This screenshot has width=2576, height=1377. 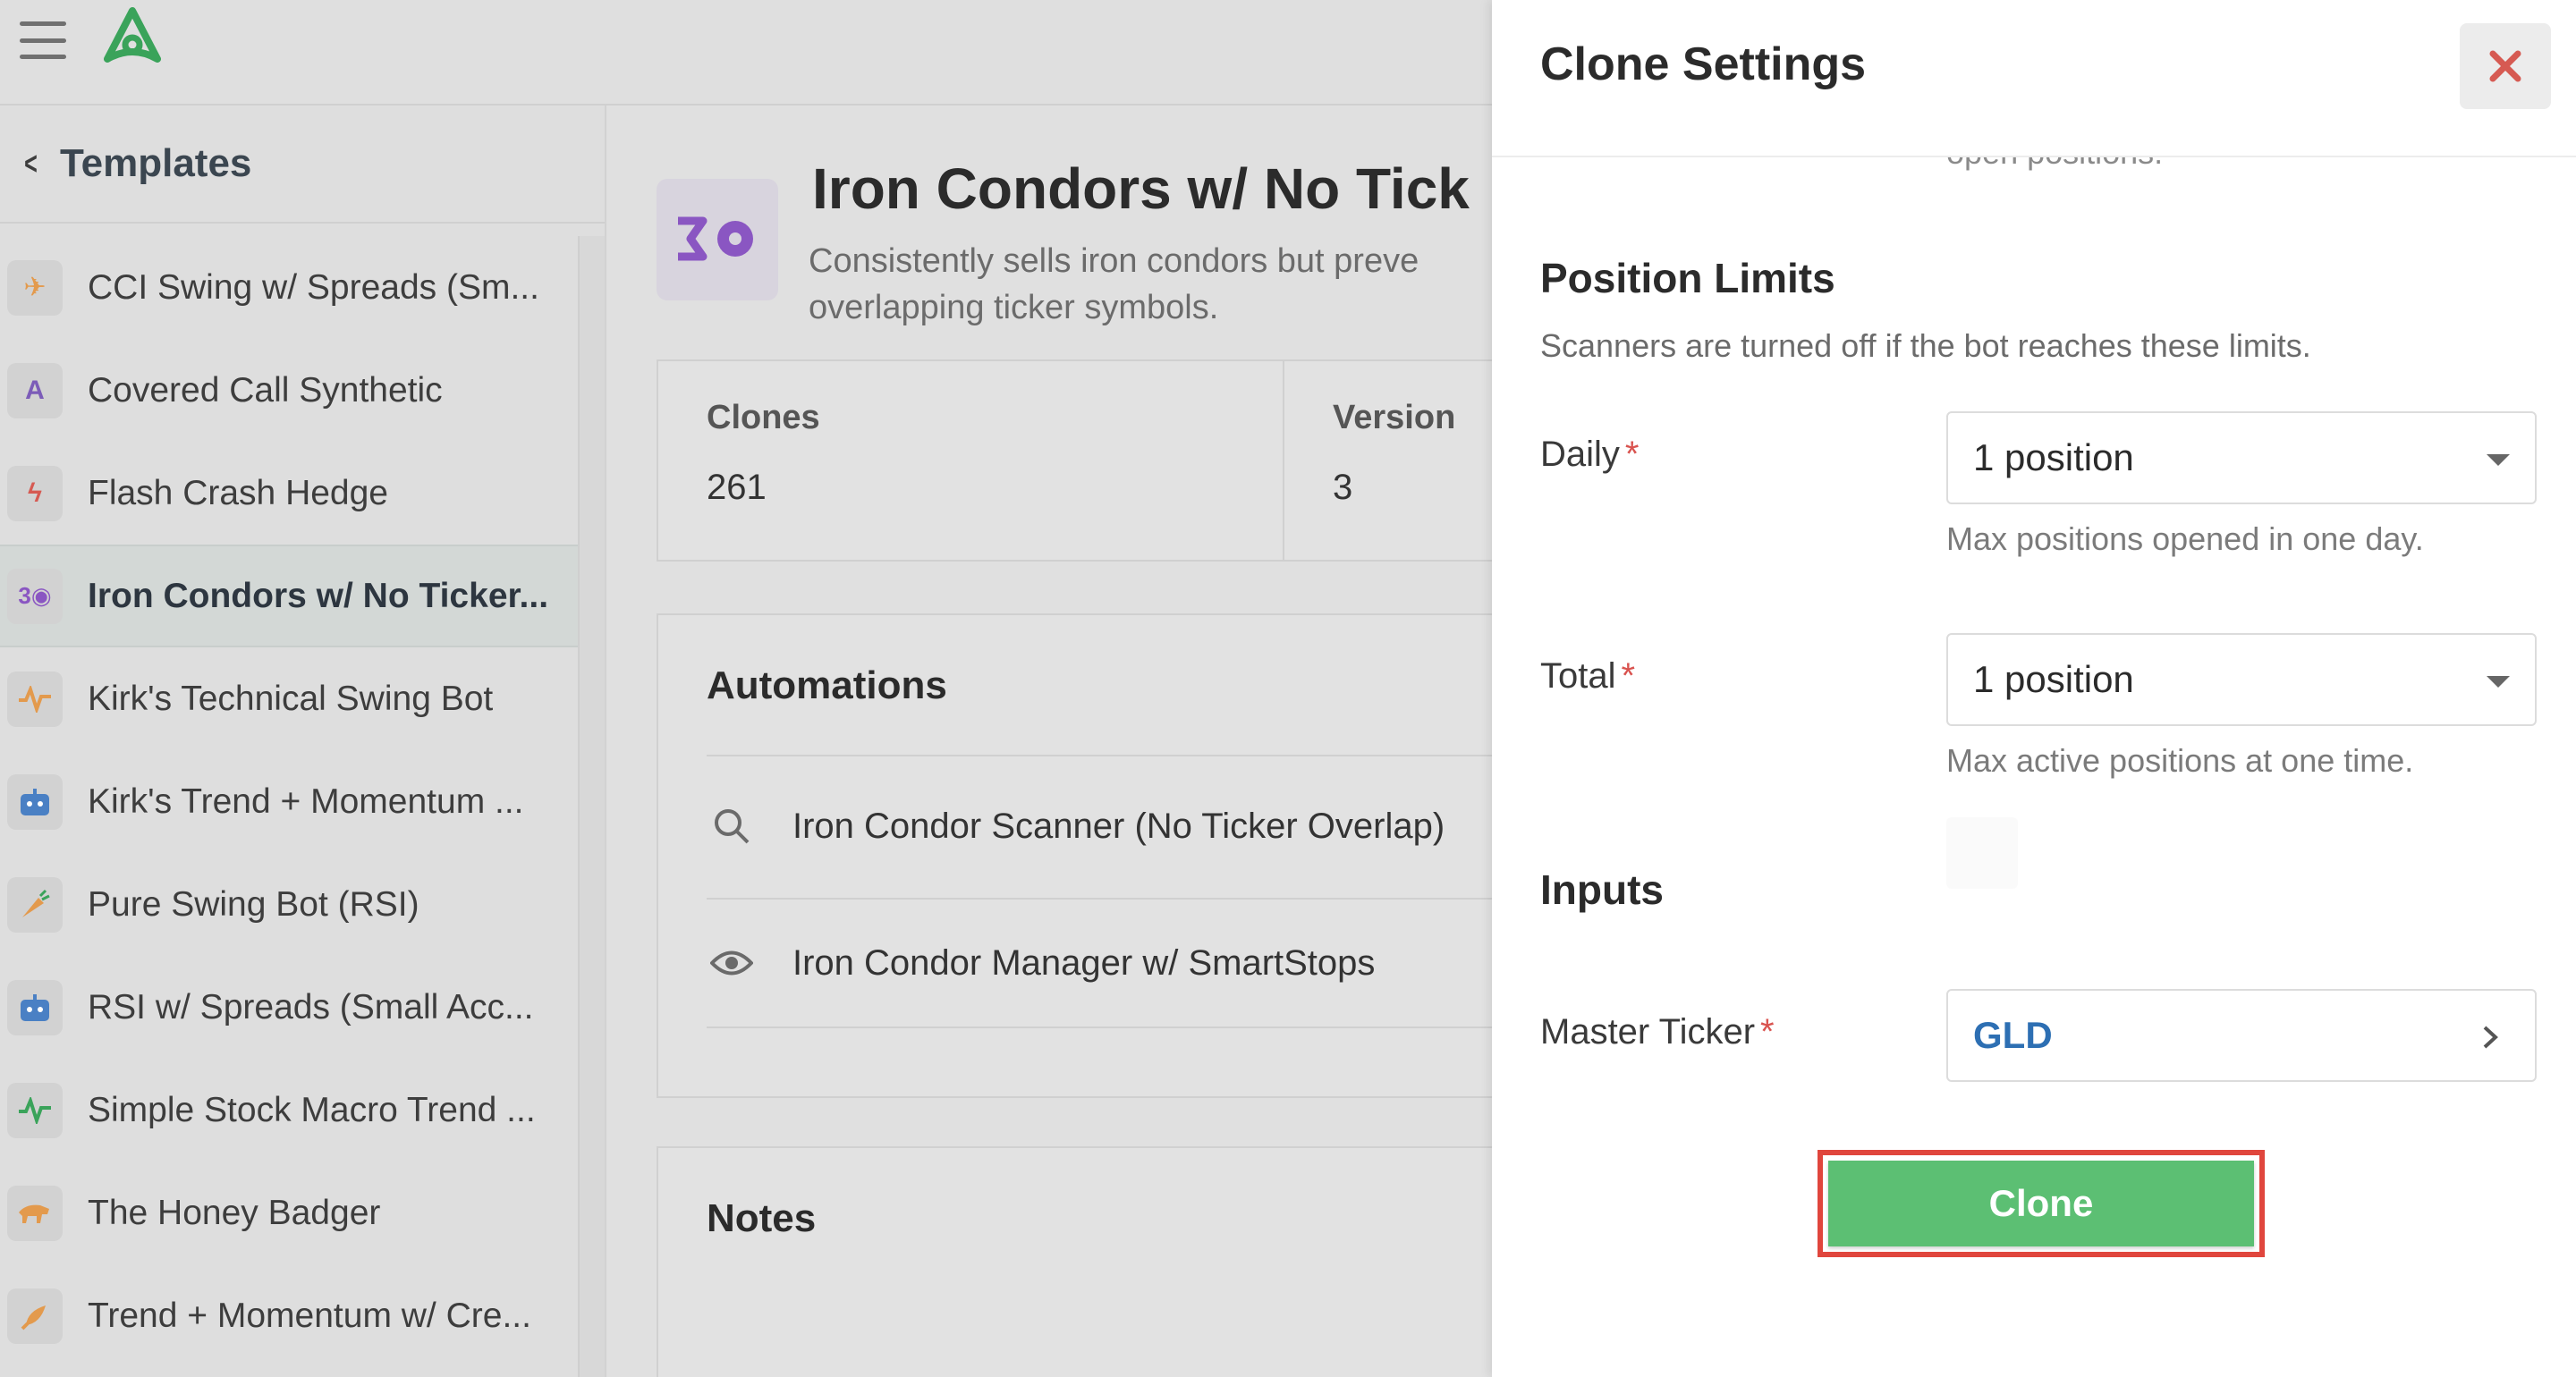 What do you see at coordinates (43, 40) in the screenshot?
I see `hamburger-menu-icon` at bounding box center [43, 40].